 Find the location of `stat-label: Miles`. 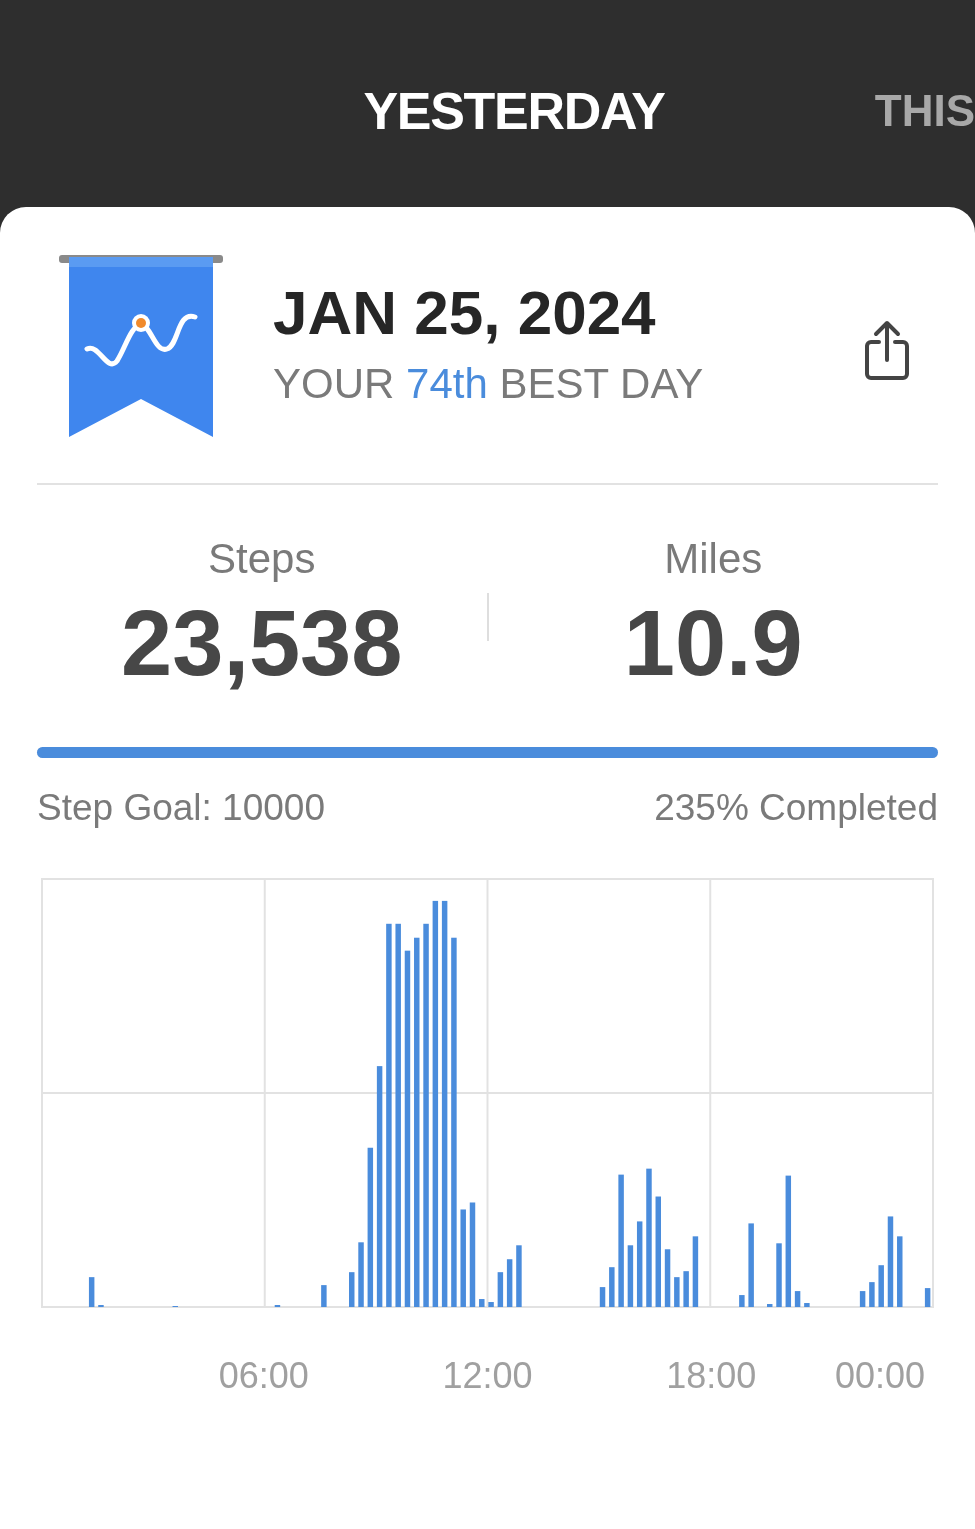

stat-label: Miles is located at coordinates (713, 559).